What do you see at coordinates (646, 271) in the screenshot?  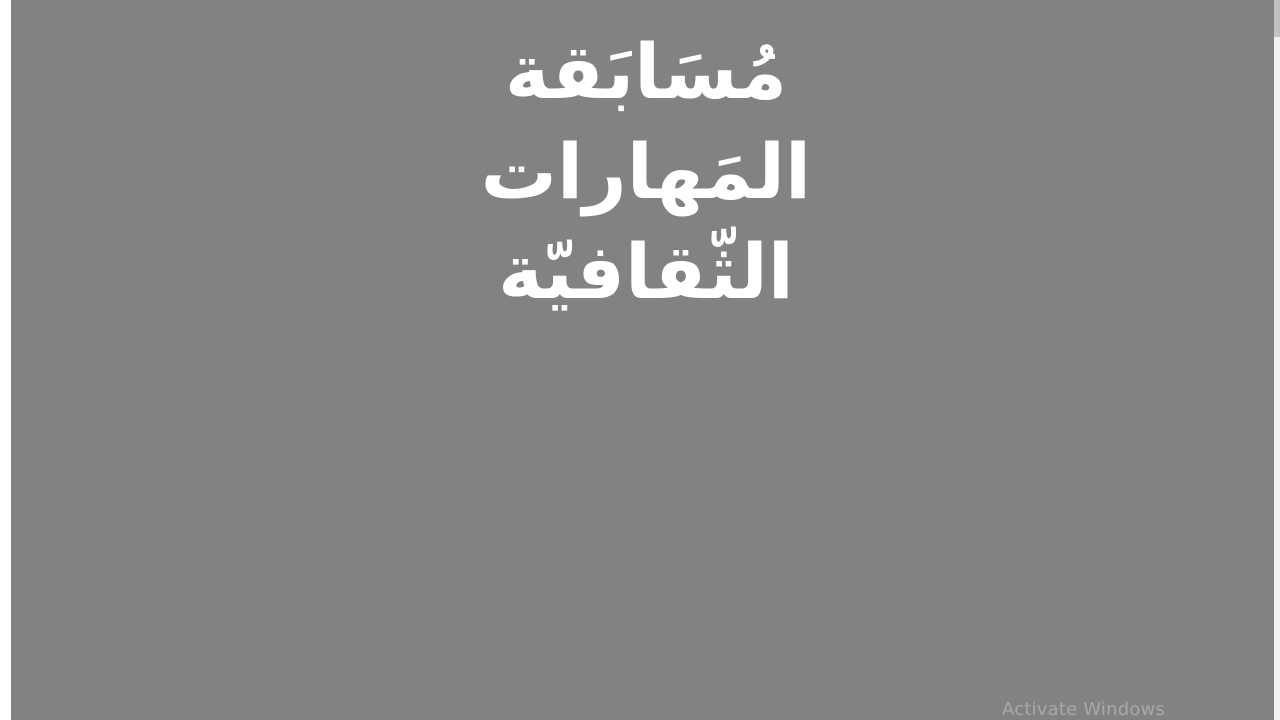 I see `title-line-3: الثّقافيّة` at bounding box center [646, 271].